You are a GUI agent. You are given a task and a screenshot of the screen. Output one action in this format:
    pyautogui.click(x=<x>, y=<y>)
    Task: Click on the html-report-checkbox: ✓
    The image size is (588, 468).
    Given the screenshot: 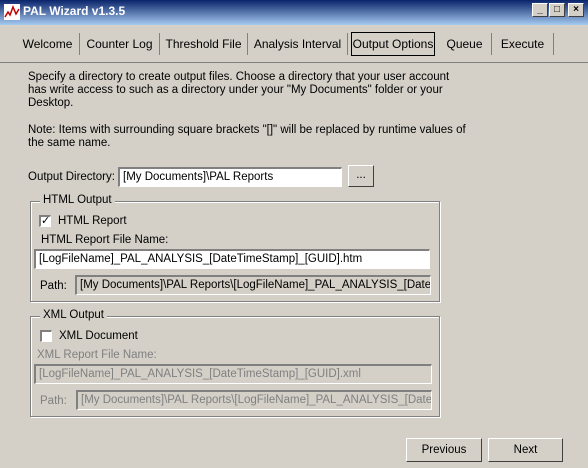 What is the action you would take?
    pyautogui.click(x=45, y=221)
    